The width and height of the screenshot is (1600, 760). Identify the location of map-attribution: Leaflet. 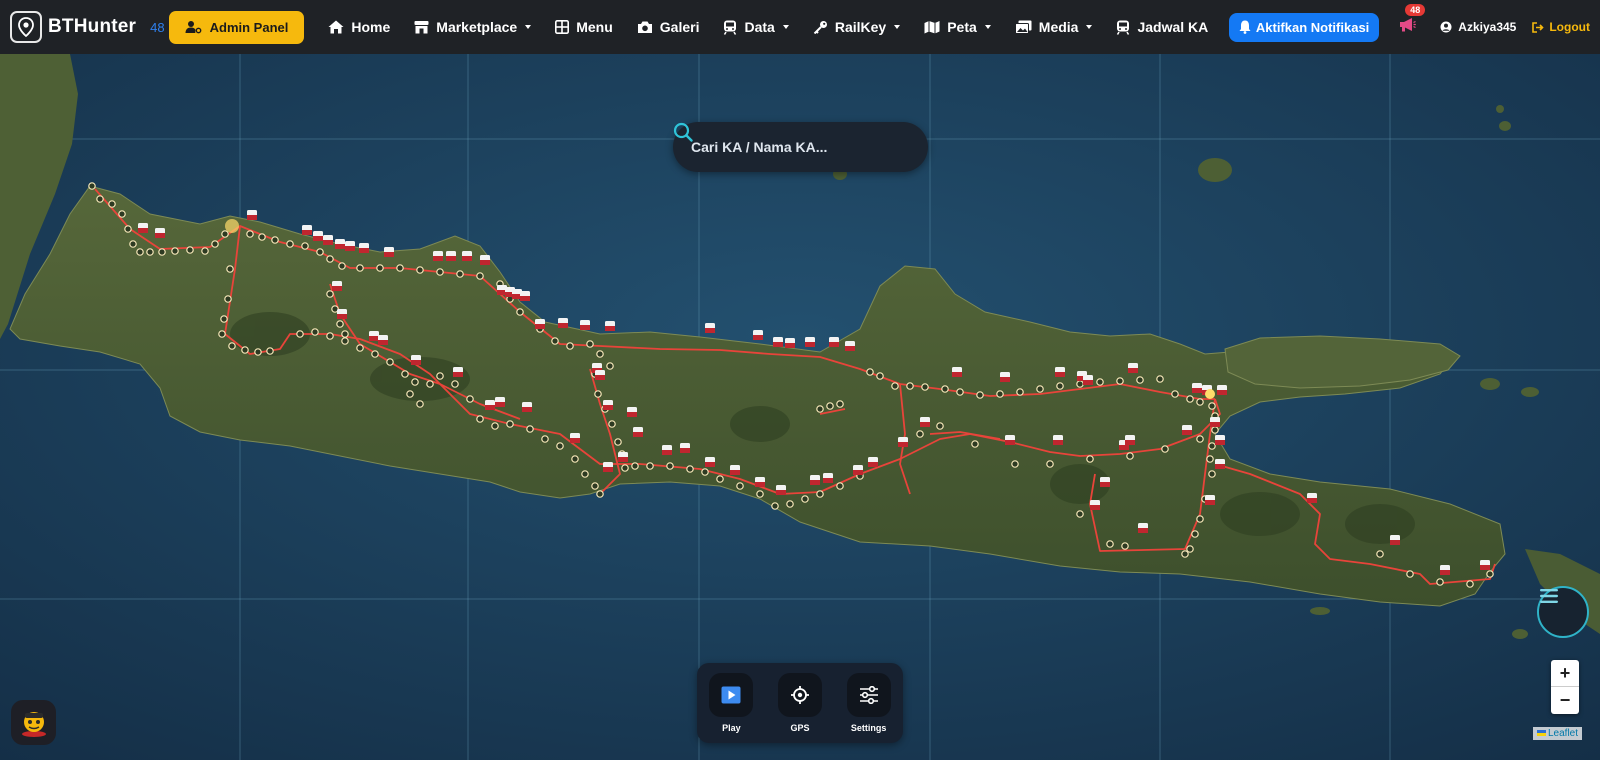
(1558, 733).